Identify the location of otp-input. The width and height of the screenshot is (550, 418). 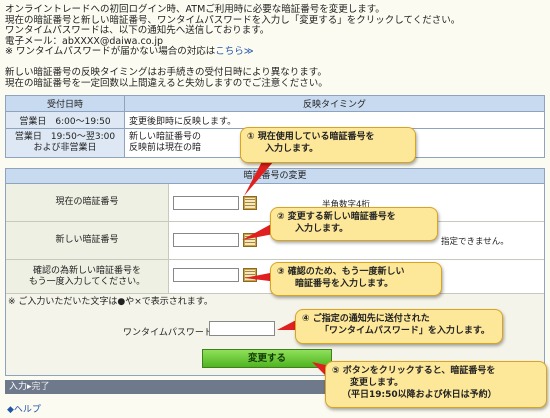
(242, 328).